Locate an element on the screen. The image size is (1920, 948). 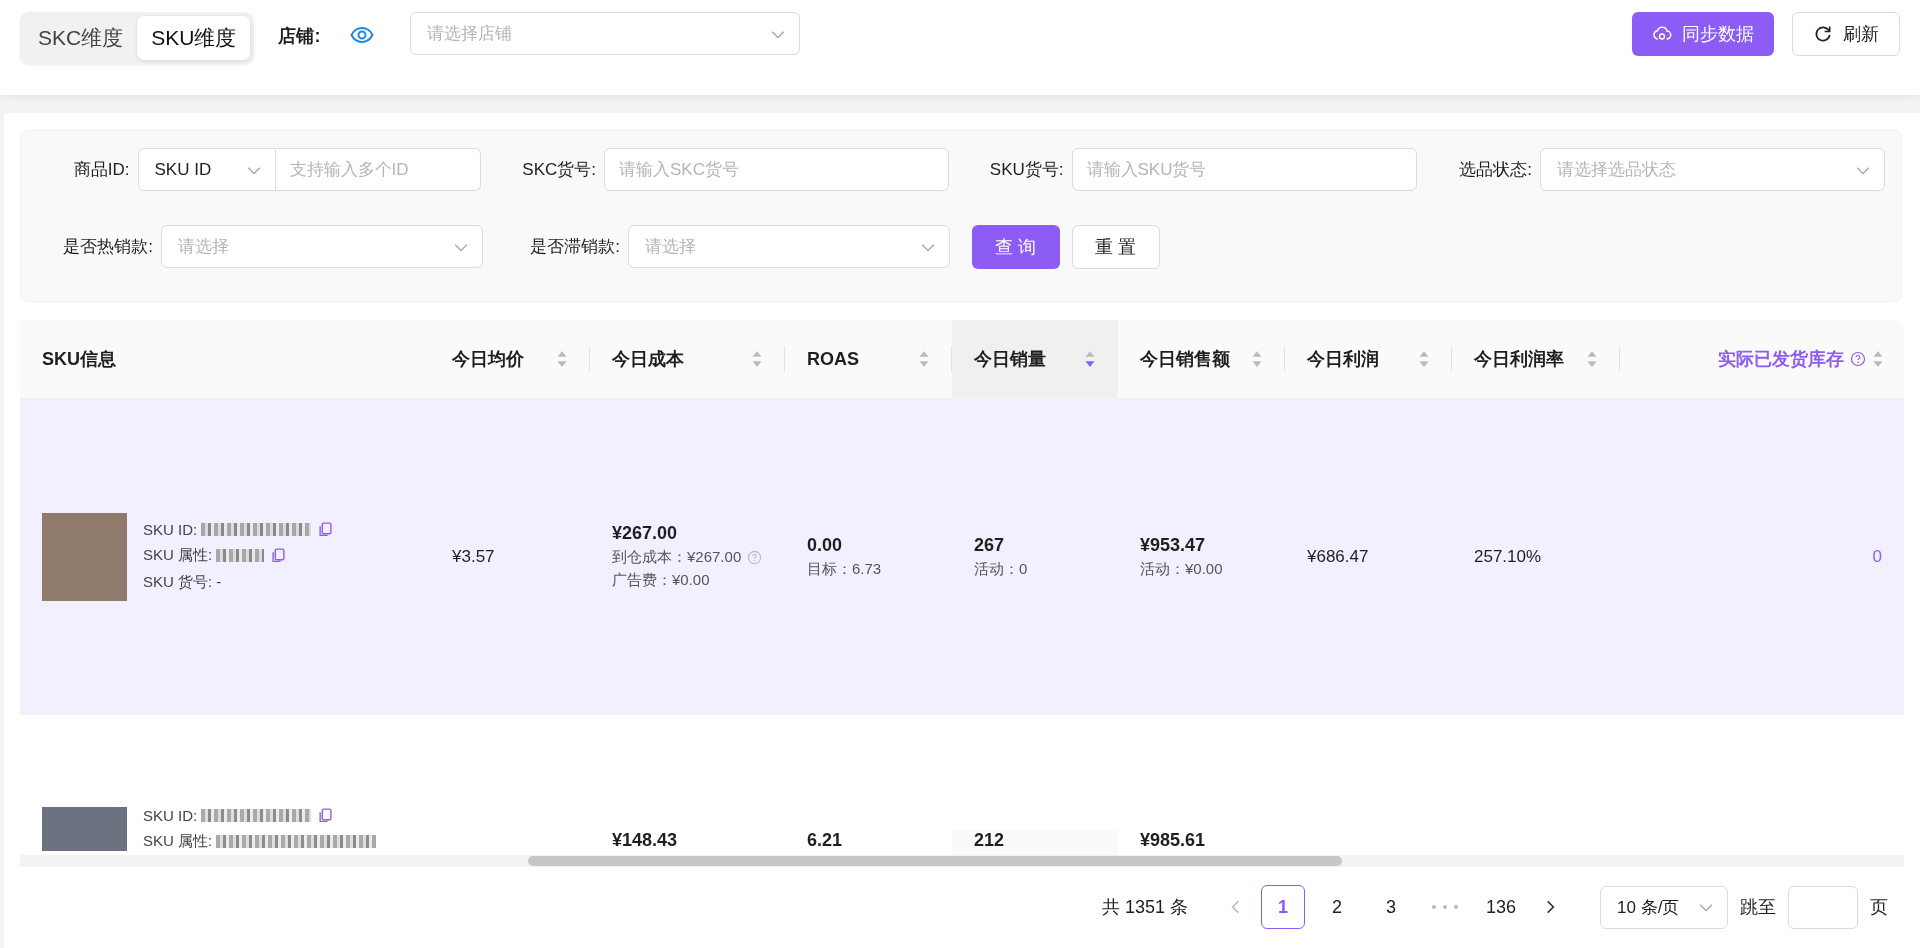
table-cell-text: ¥267.00 is located at coordinates (645, 533).